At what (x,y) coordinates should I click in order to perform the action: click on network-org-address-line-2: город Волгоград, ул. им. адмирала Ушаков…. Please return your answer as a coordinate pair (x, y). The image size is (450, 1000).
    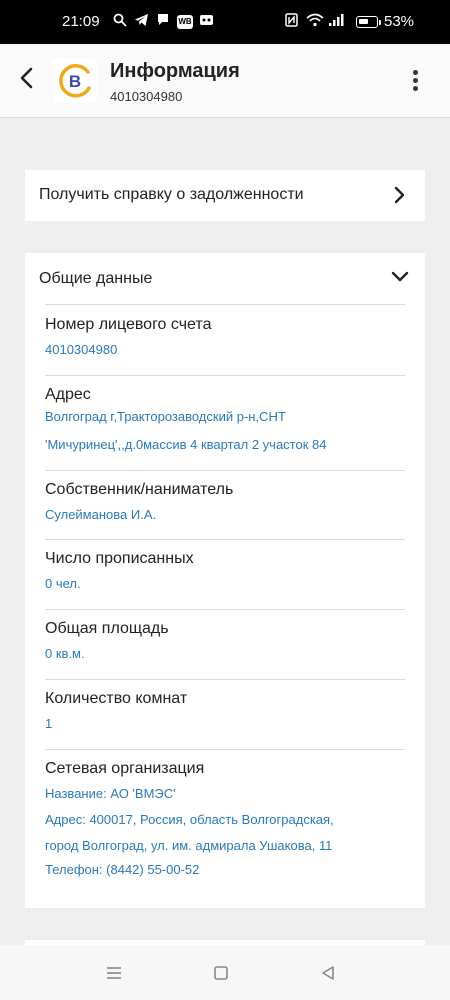
    Looking at the image, I should click on (189, 845).